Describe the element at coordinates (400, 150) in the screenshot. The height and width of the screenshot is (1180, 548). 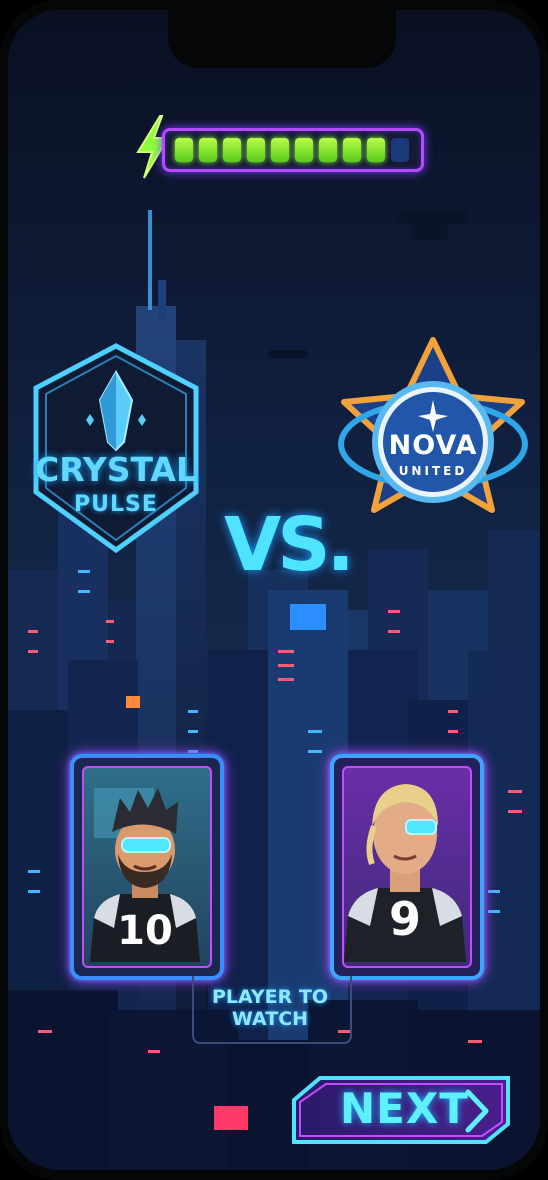
I see `energy-segment-empty` at that location.